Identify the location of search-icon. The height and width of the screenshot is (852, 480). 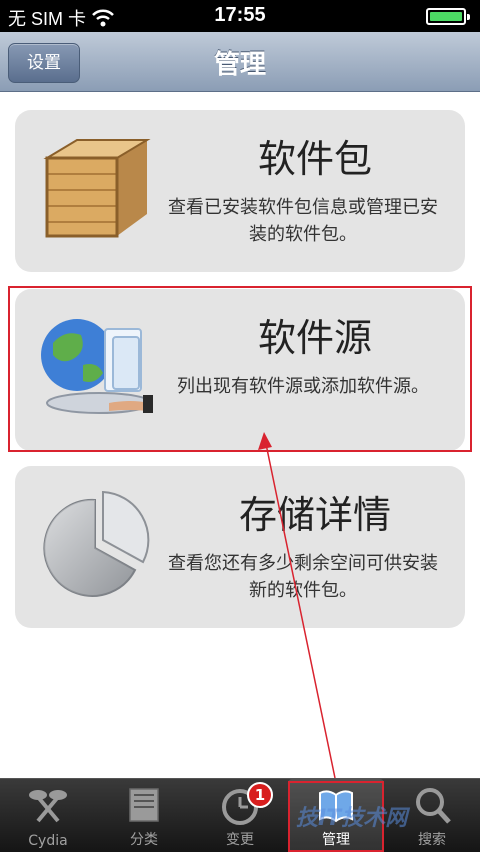
(433, 806).